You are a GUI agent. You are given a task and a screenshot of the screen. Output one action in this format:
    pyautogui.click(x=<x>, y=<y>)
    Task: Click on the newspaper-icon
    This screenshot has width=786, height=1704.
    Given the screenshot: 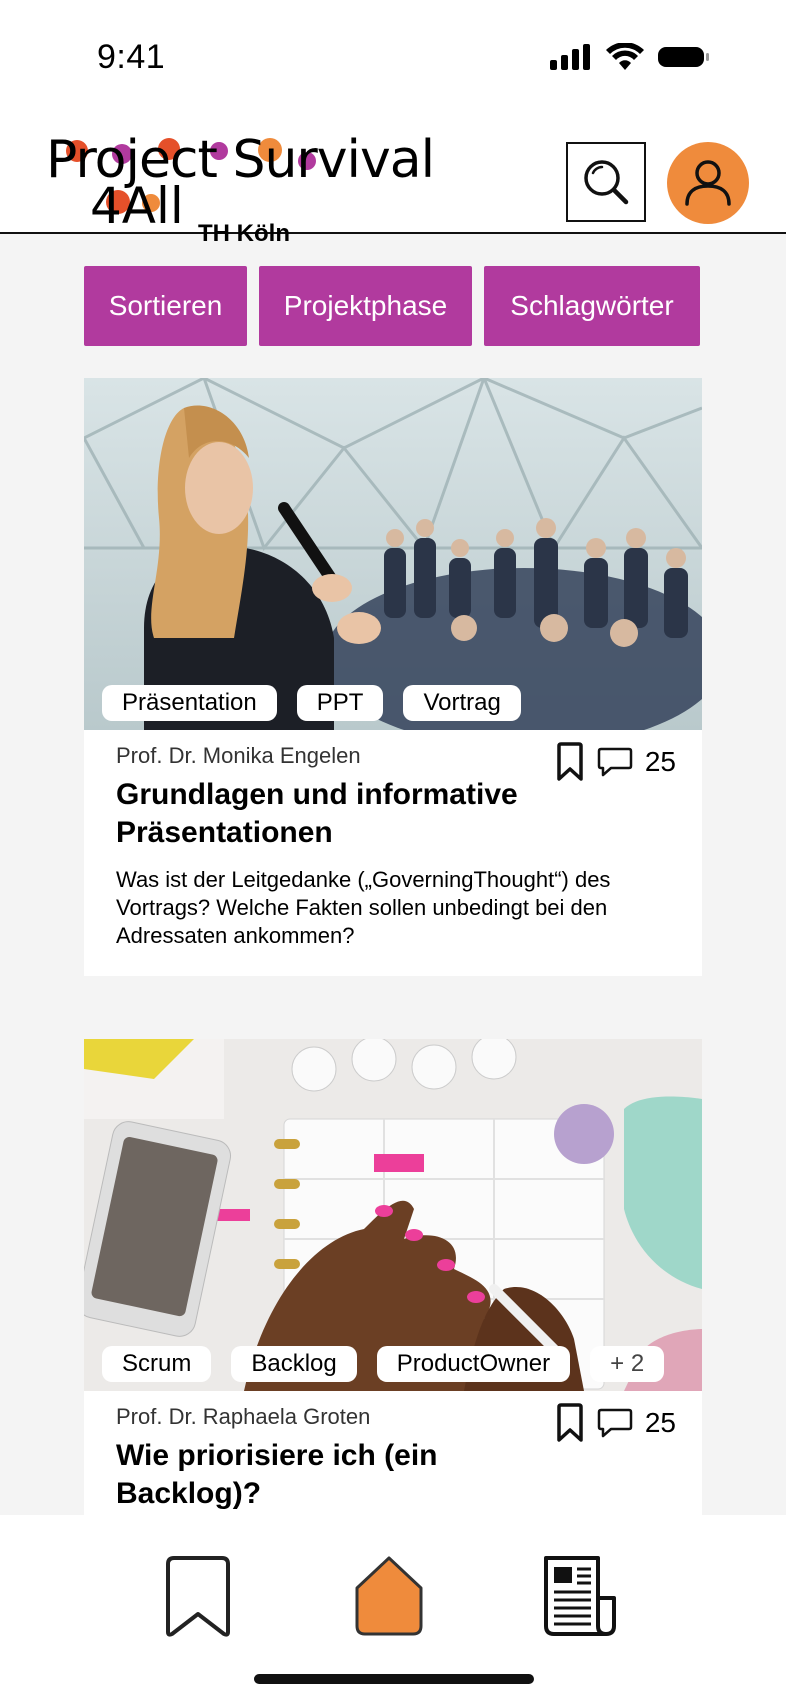 What is the action you would take?
    pyautogui.click(x=580, y=1596)
    